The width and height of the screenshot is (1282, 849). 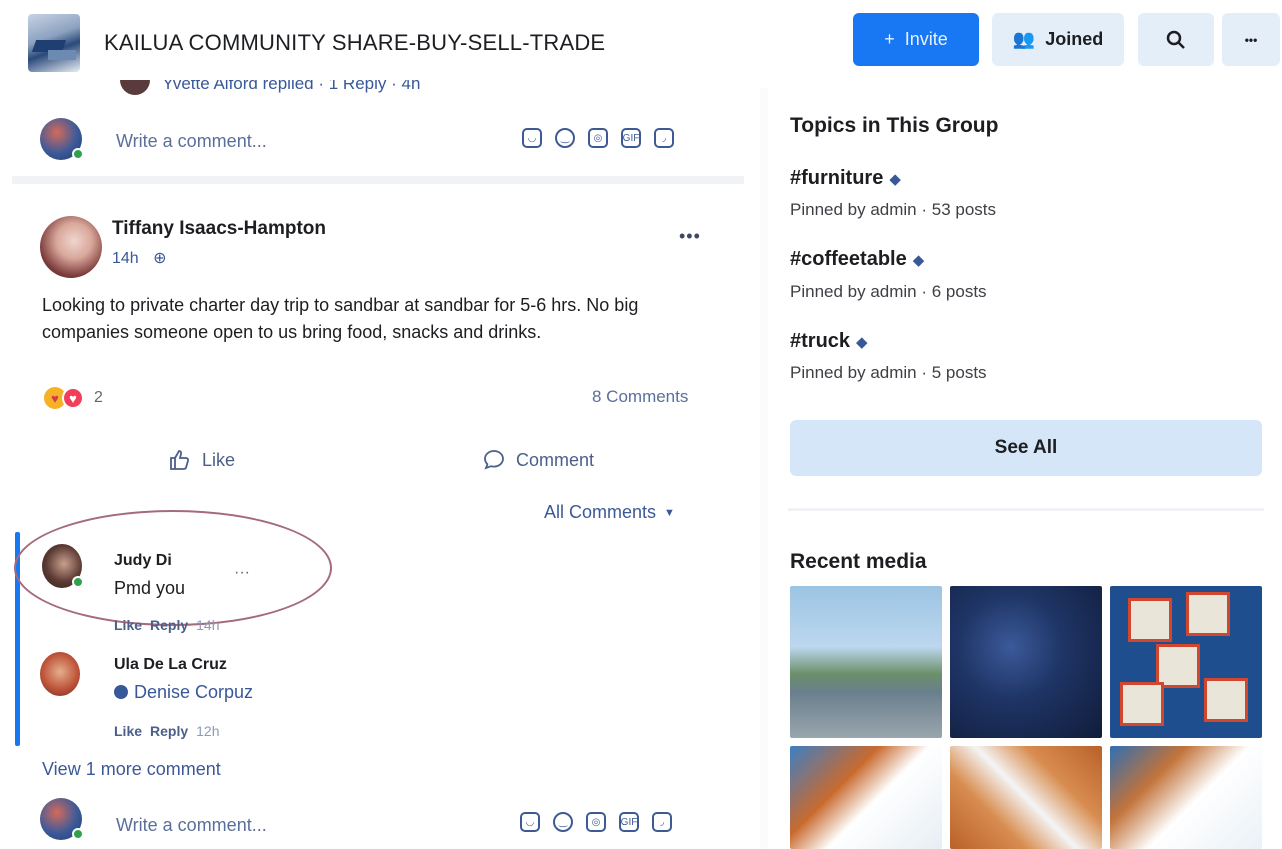 I want to click on group-cover-thumbnail, so click(x=54, y=43).